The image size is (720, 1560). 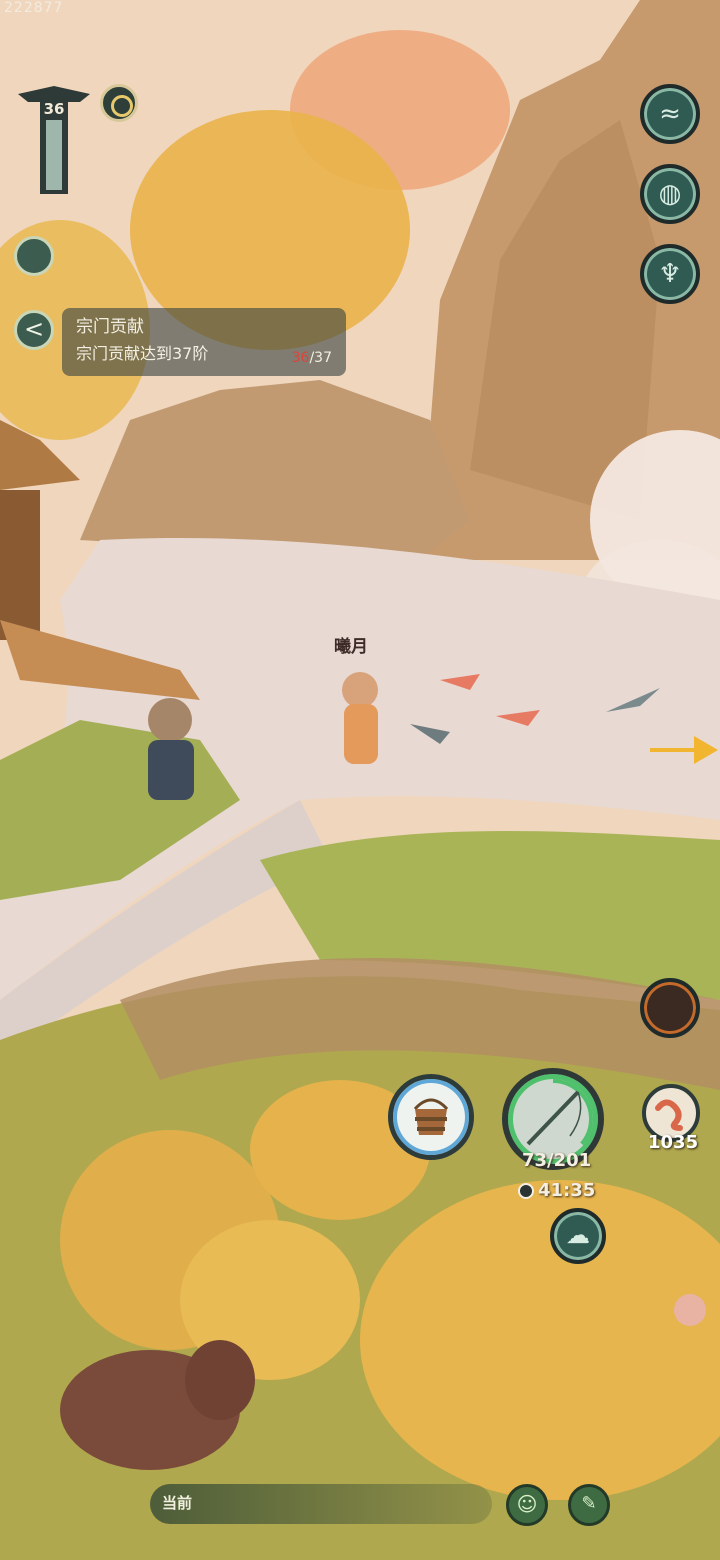 I want to click on fishing-timer-value: 41:35, so click(x=567, y=1190).